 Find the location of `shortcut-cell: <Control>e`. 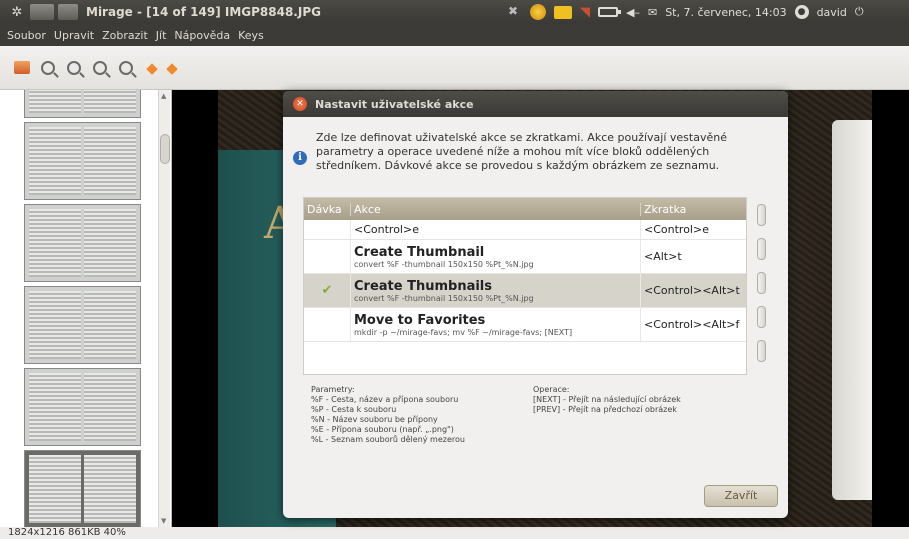

shortcut-cell: <Control>e is located at coordinates (693, 229).